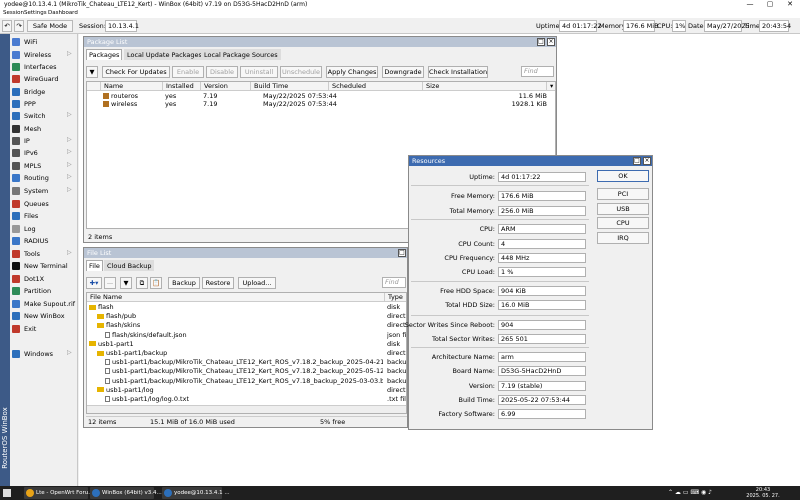  What do you see at coordinates (44, 279) in the screenshot?
I see `sidebar-item-dot1x: Dot1X` at bounding box center [44, 279].